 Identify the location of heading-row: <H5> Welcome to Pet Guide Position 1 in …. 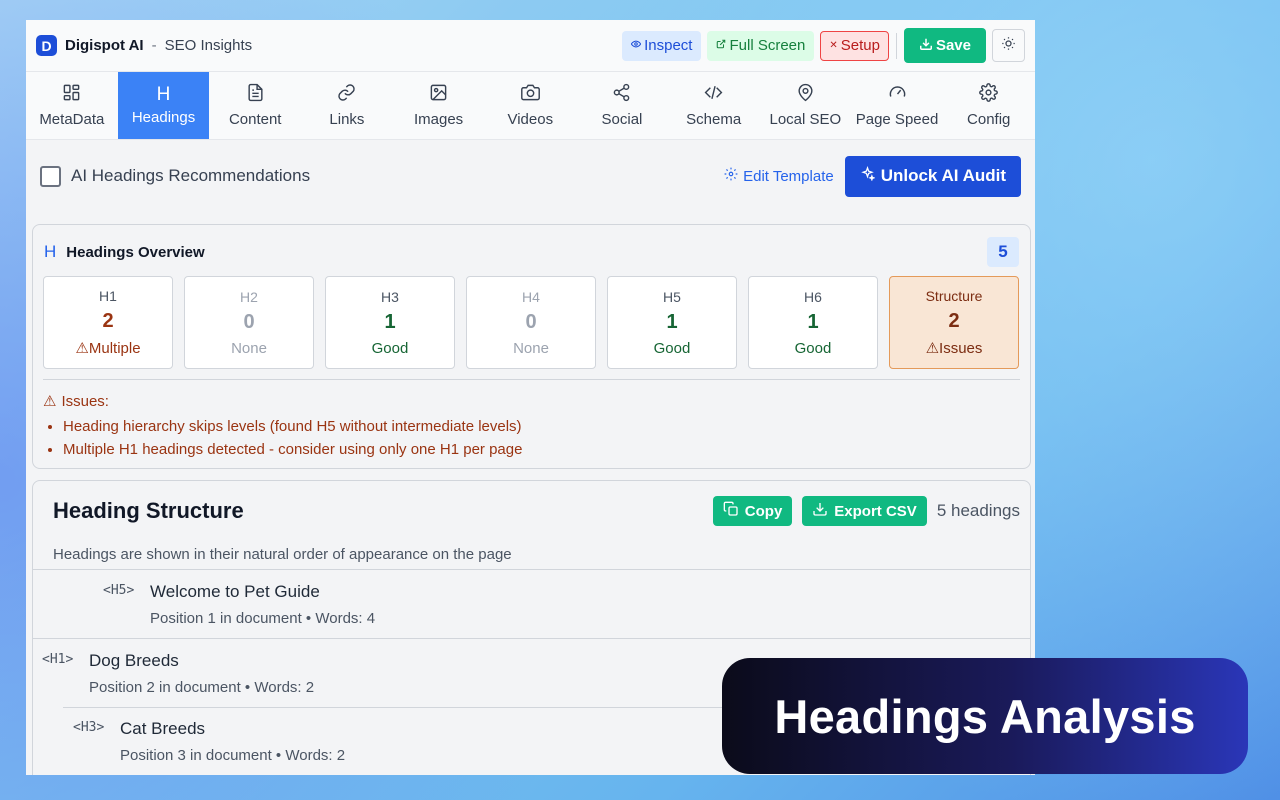
(531, 603).